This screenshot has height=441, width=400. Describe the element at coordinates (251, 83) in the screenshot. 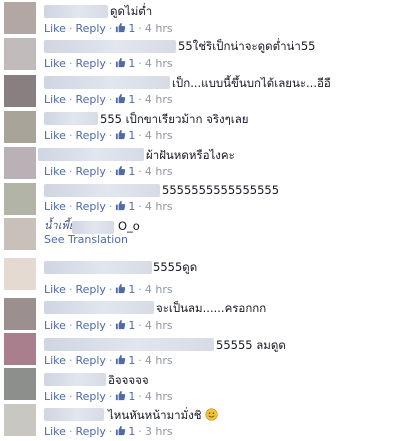

I see `comment-text: เป็ก...แบบนี้ขึ้นบกได้เลยนะ...อีอี` at that location.